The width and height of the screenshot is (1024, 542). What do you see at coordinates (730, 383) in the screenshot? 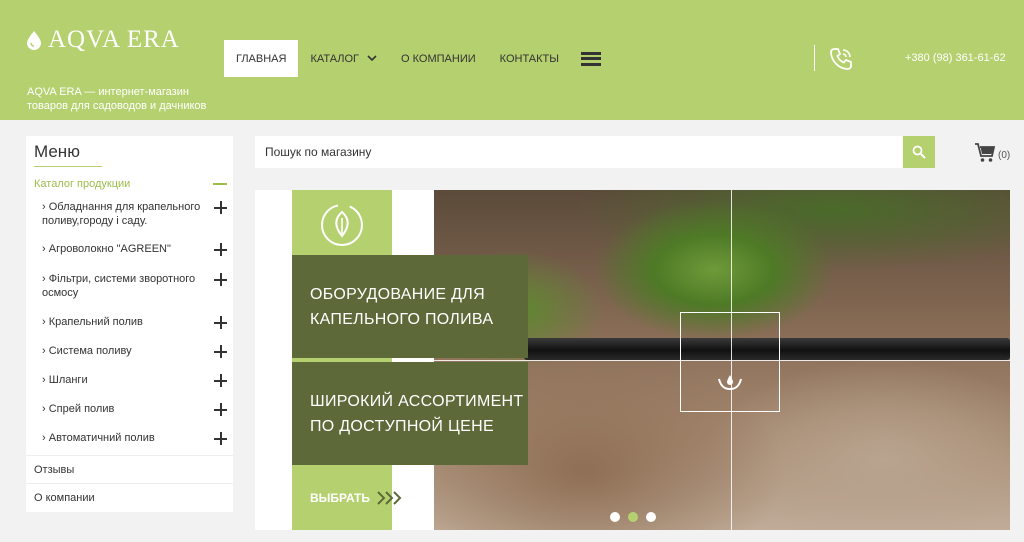
I see `drop-leaf-icon` at bounding box center [730, 383].